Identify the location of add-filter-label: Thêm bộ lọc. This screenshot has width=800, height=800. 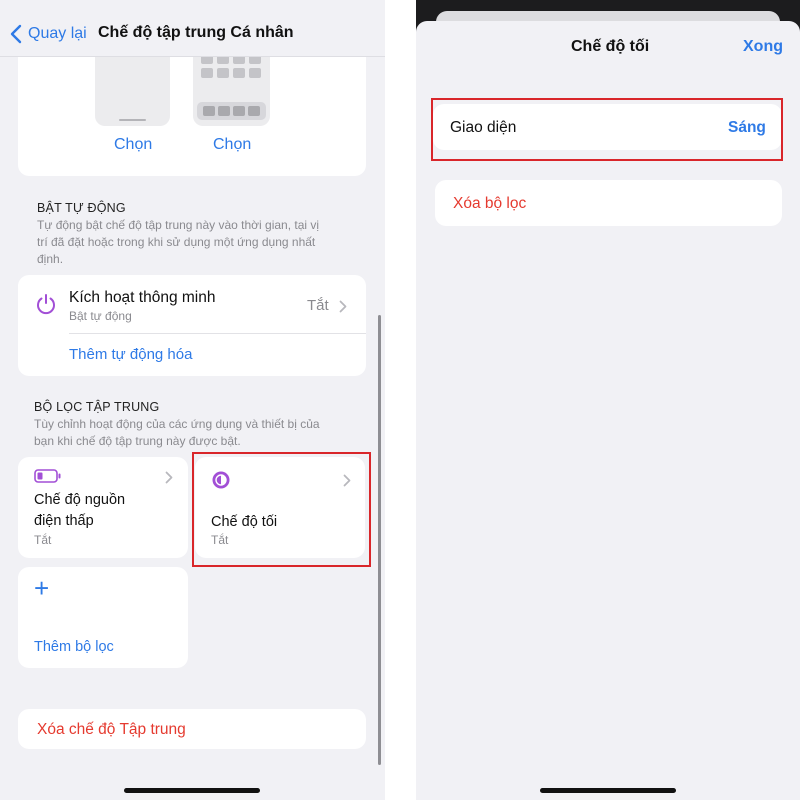
(74, 647).